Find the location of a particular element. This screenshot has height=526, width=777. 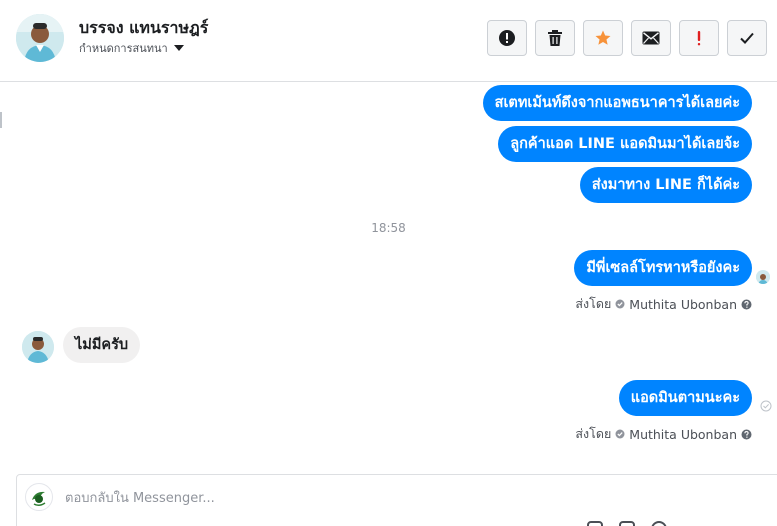

checkmark-icon is located at coordinates (747, 38).